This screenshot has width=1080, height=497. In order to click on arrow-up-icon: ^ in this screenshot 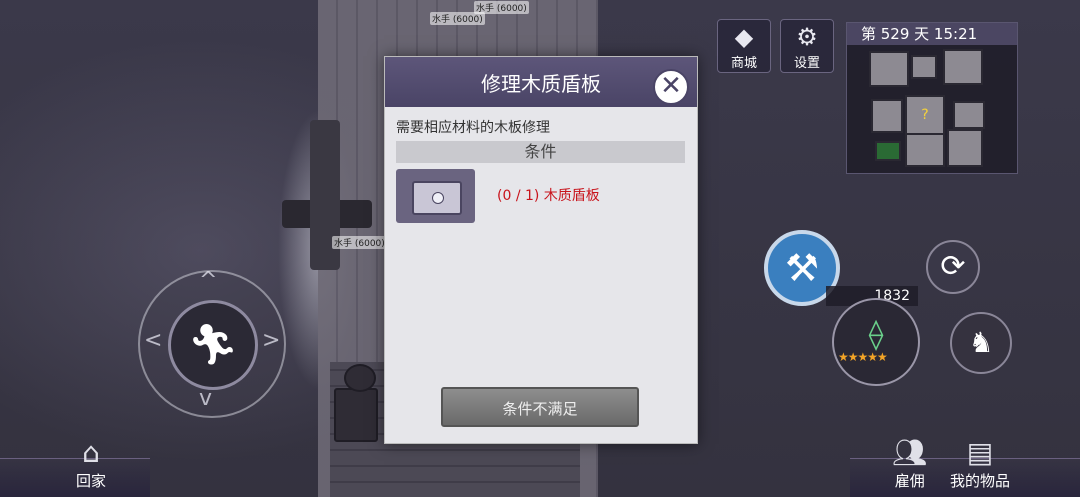, I will do `click(208, 280)`.